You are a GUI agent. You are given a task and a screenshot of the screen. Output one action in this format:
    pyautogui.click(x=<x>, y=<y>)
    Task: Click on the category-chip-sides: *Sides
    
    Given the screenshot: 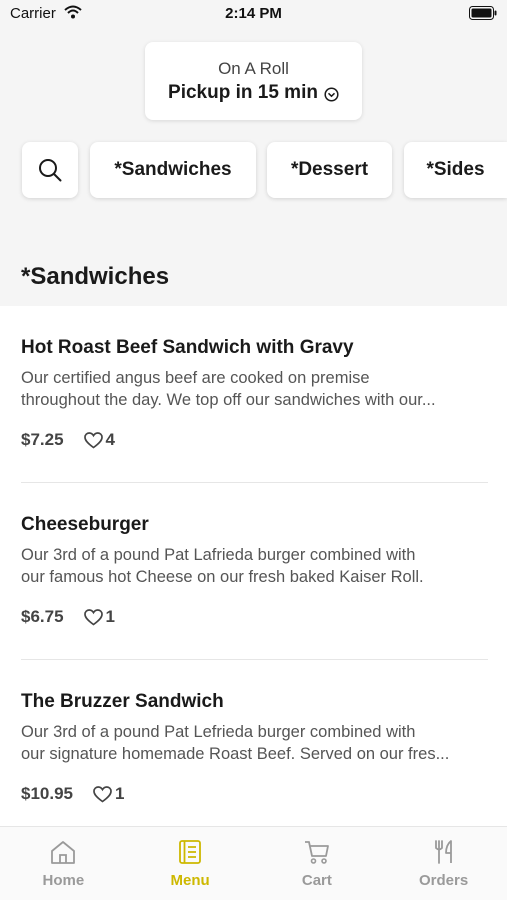 What is the action you would take?
    pyautogui.click(x=455, y=170)
    